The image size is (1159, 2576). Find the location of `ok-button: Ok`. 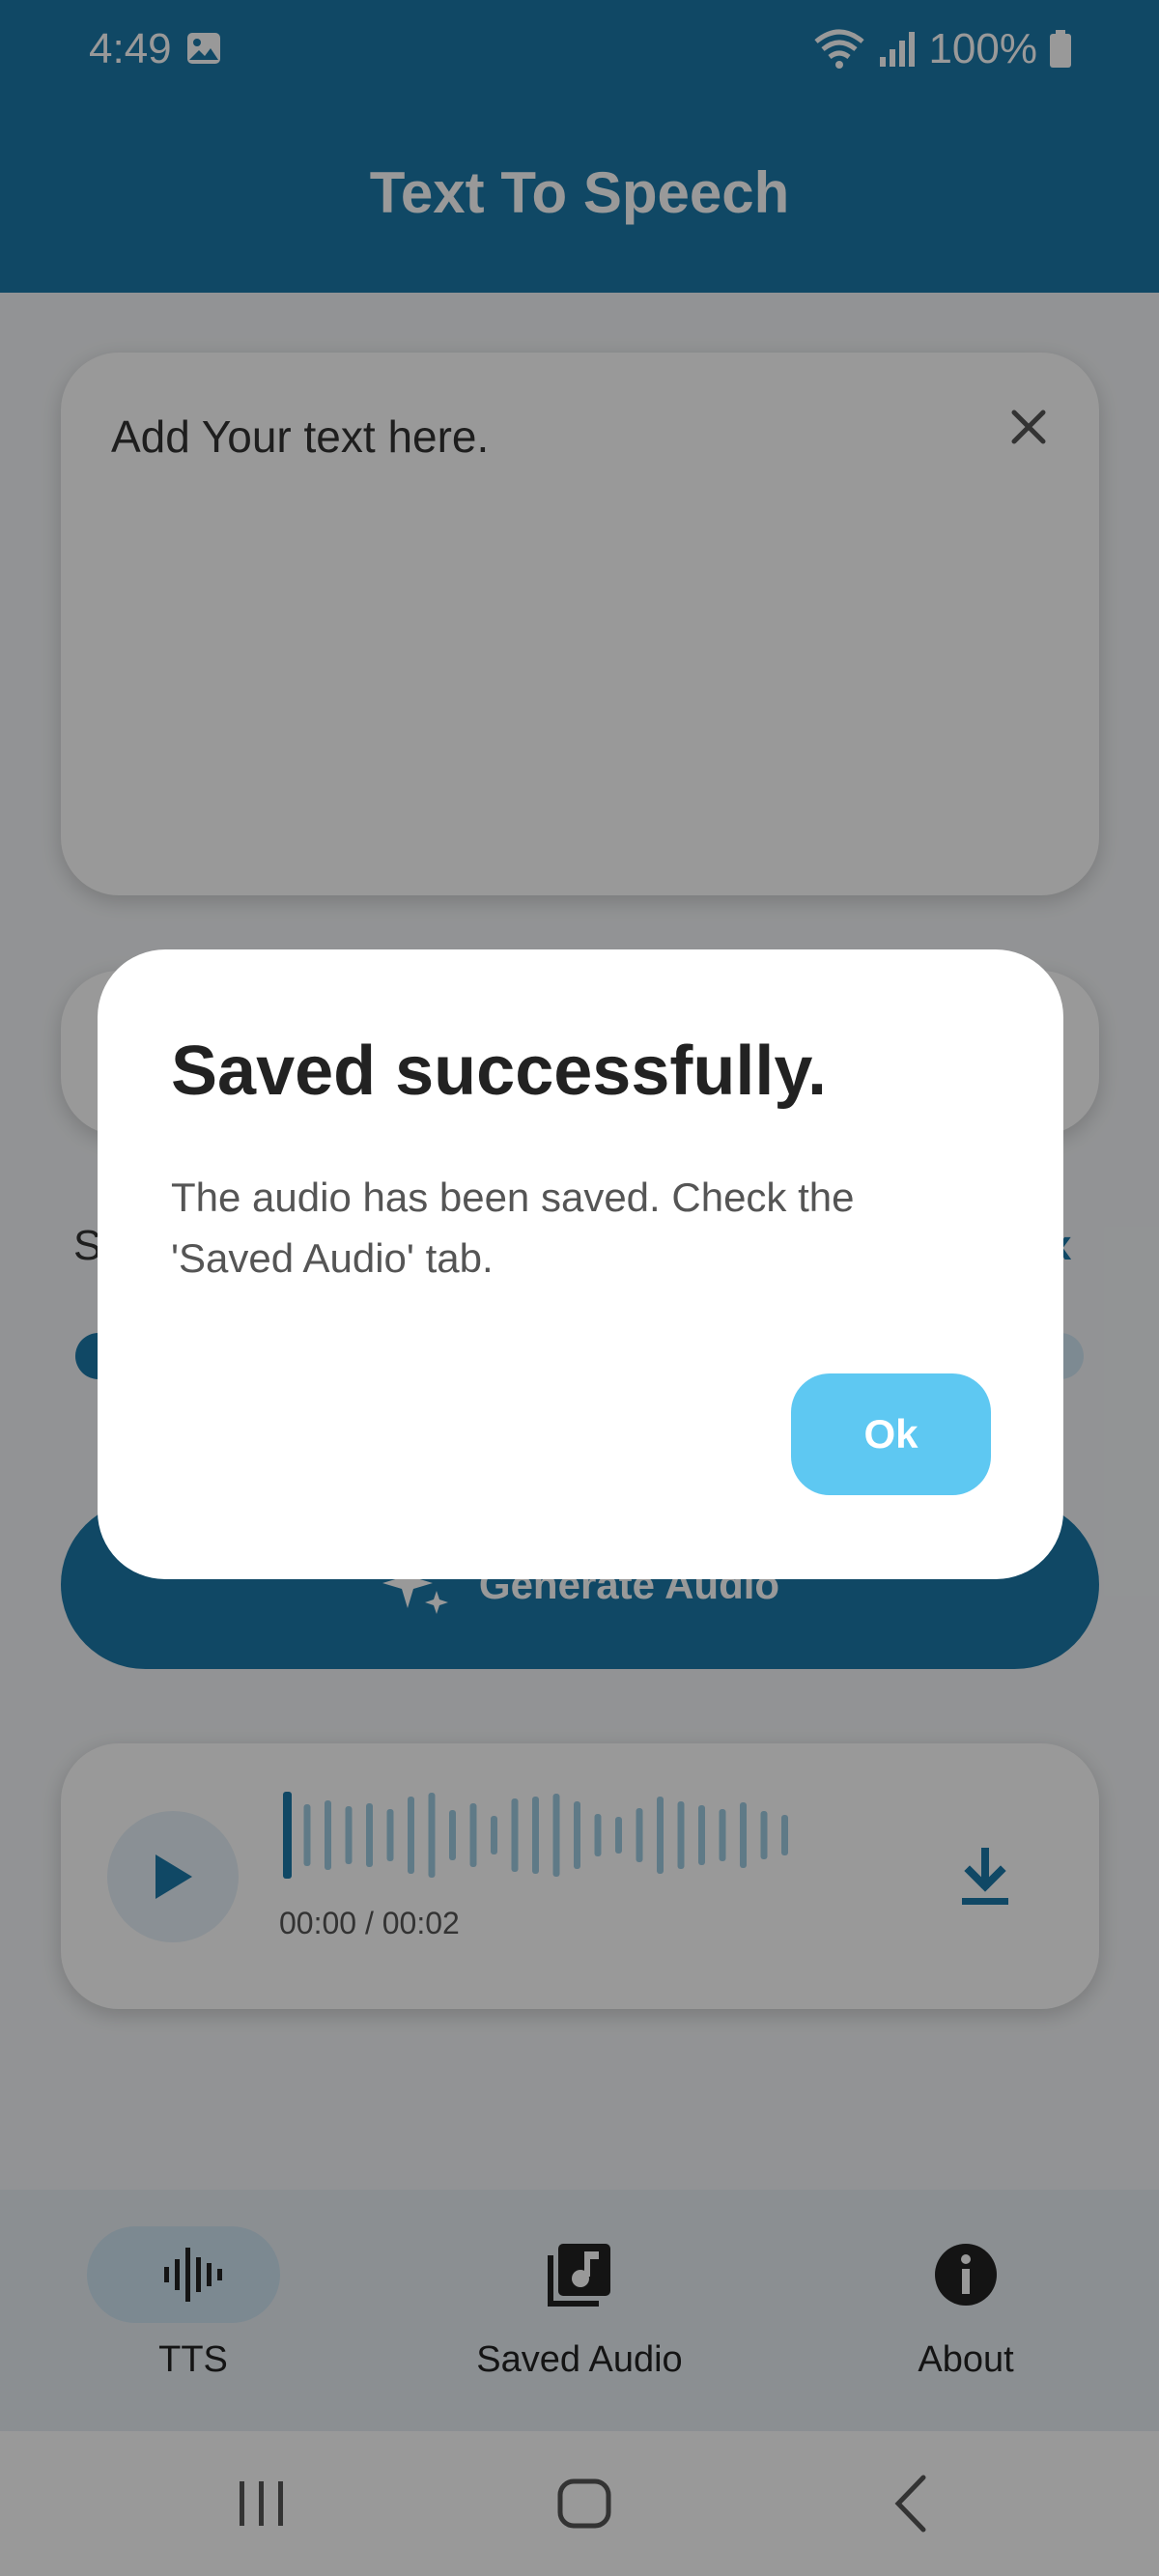

ok-button: Ok is located at coordinates (891, 1434).